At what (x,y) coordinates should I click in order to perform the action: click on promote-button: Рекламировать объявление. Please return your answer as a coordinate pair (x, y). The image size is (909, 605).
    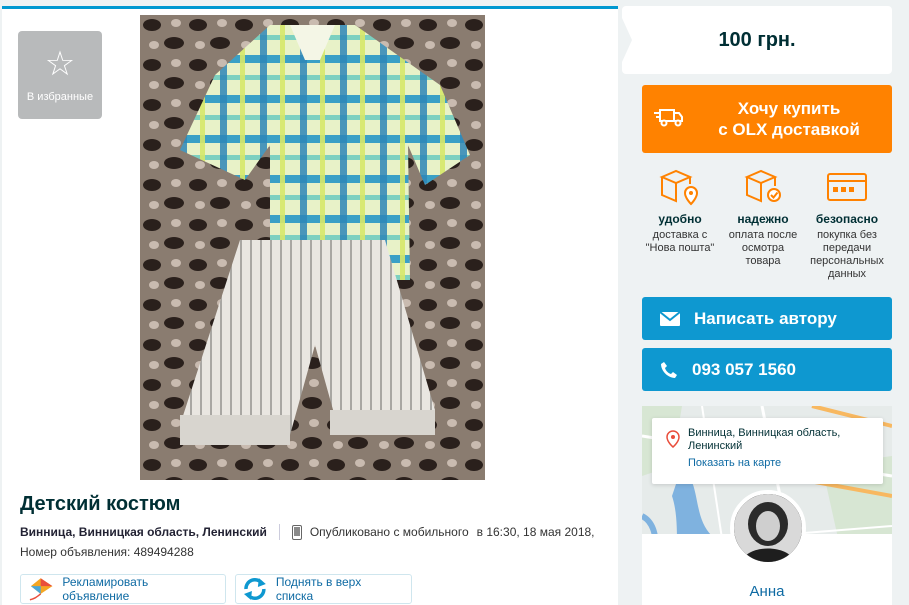
    Looking at the image, I should click on (123, 589).